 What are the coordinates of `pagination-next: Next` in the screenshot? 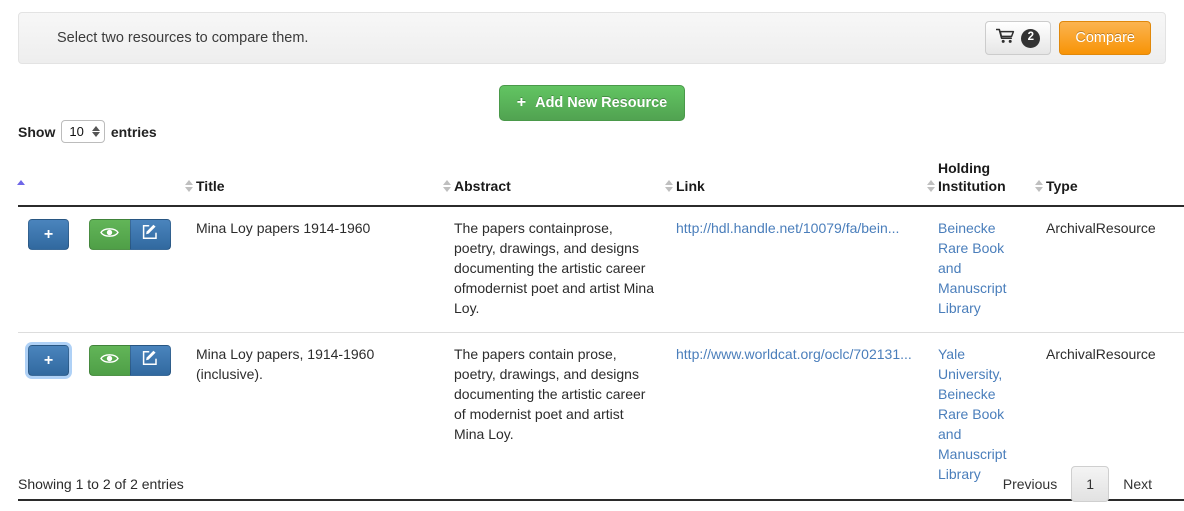 It's located at (1137, 484).